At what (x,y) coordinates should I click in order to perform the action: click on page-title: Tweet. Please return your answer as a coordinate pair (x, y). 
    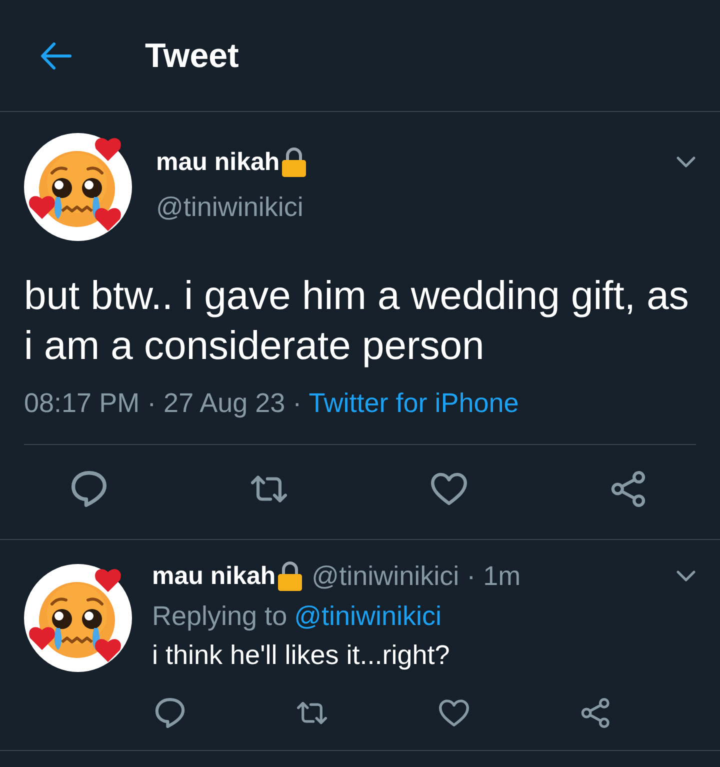
    Looking at the image, I should click on (192, 55).